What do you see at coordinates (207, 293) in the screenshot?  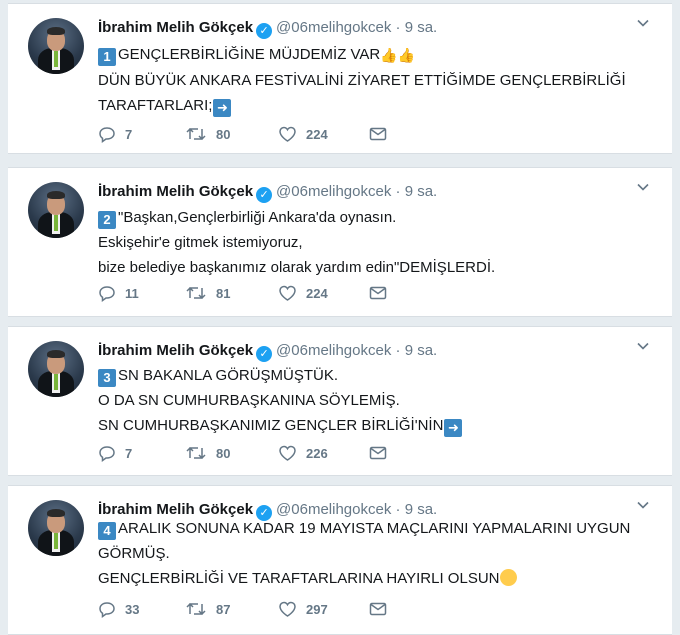 I see `retweet-button: 81` at bounding box center [207, 293].